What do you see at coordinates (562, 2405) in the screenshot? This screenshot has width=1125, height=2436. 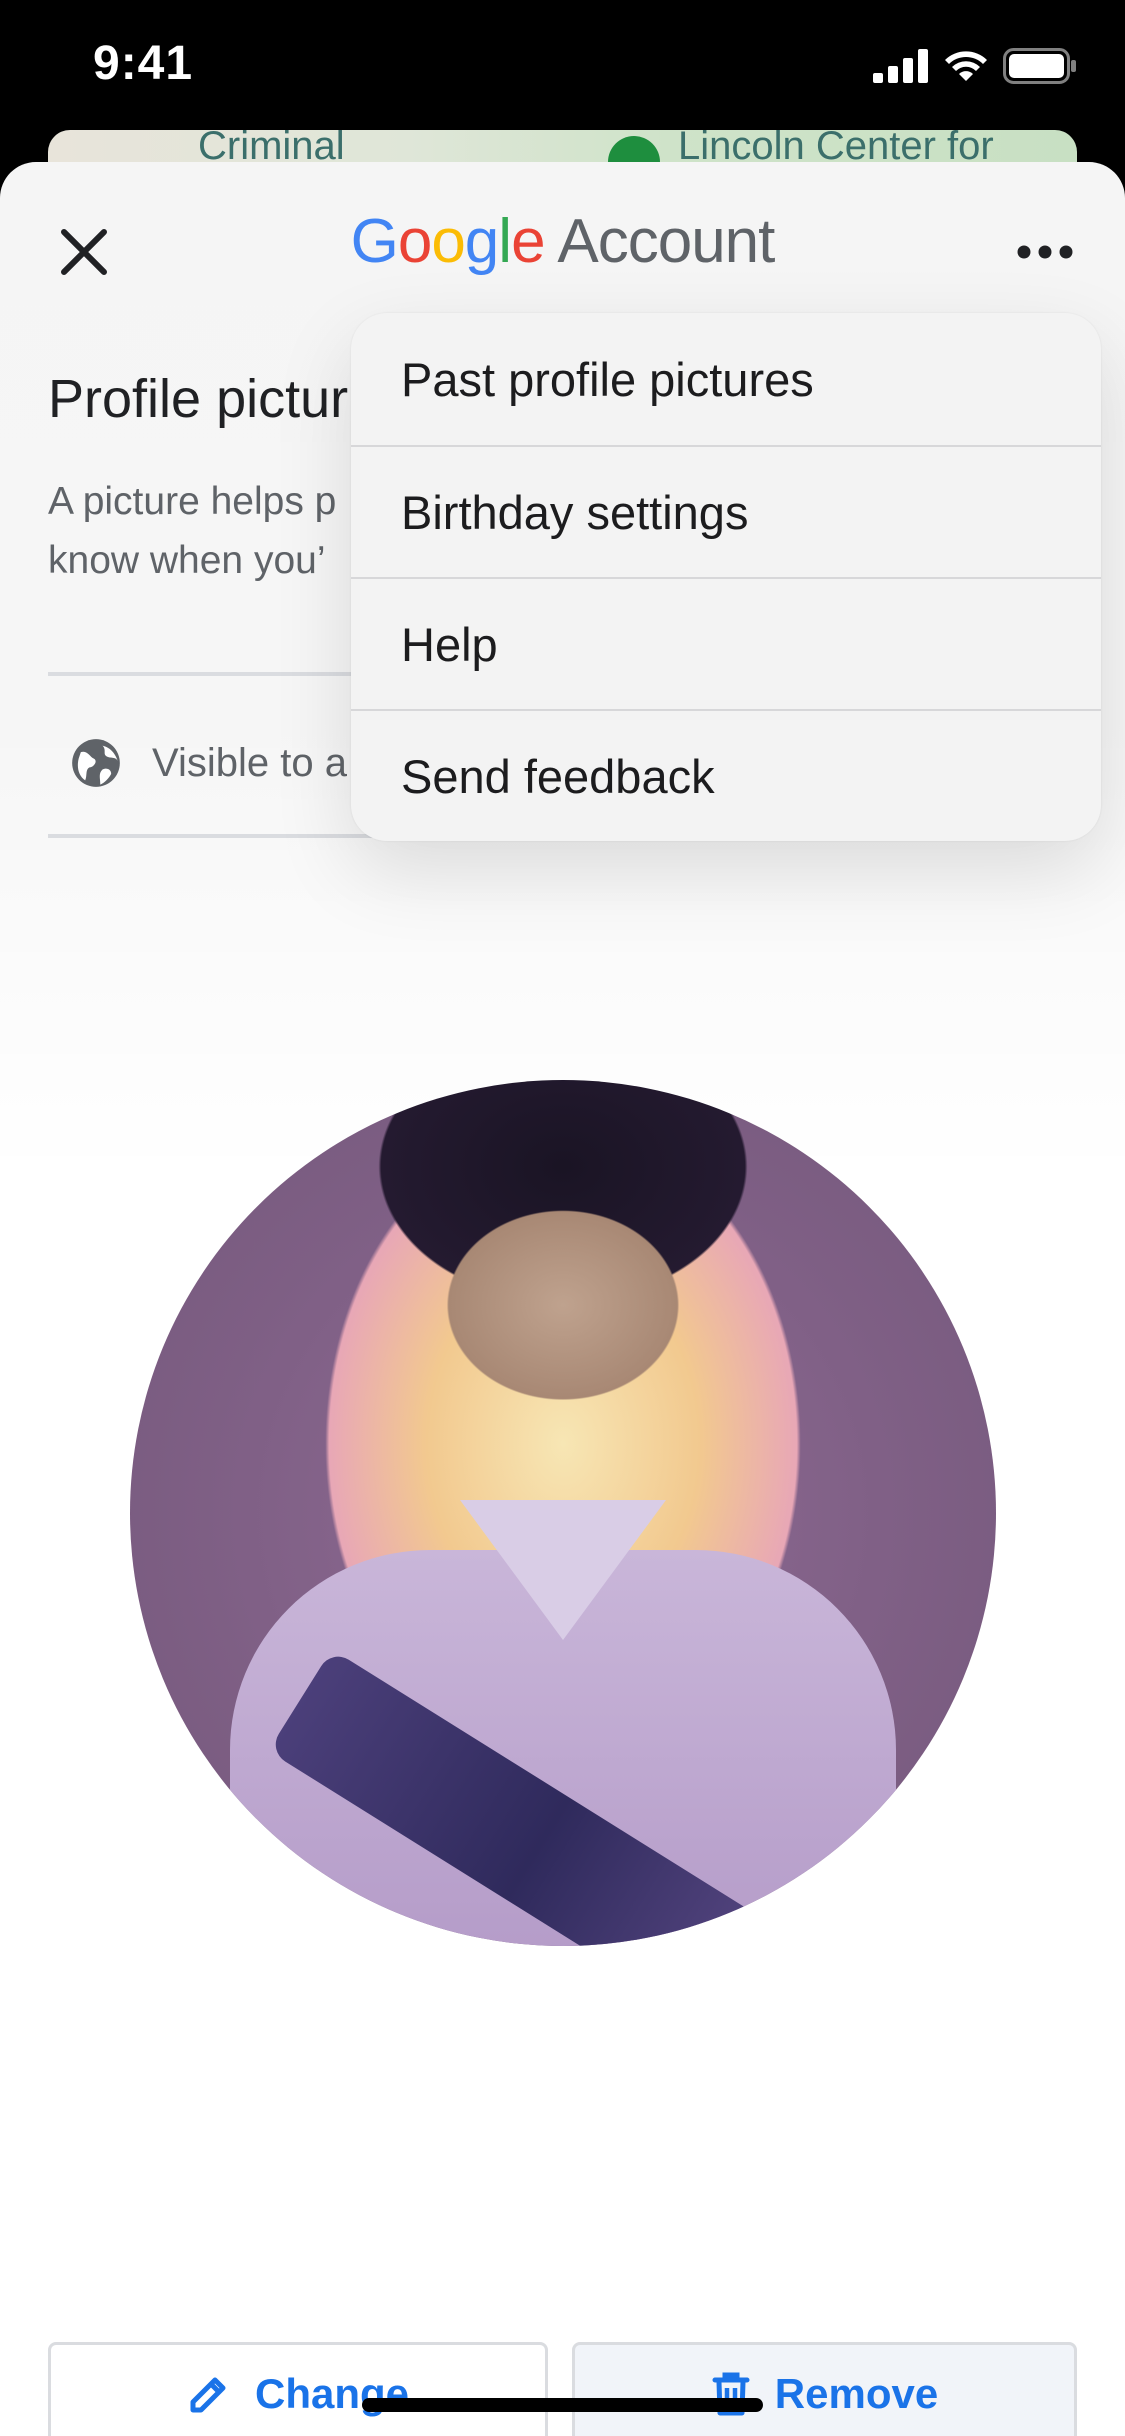 I see `home-indicator` at bounding box center [562, 2405].